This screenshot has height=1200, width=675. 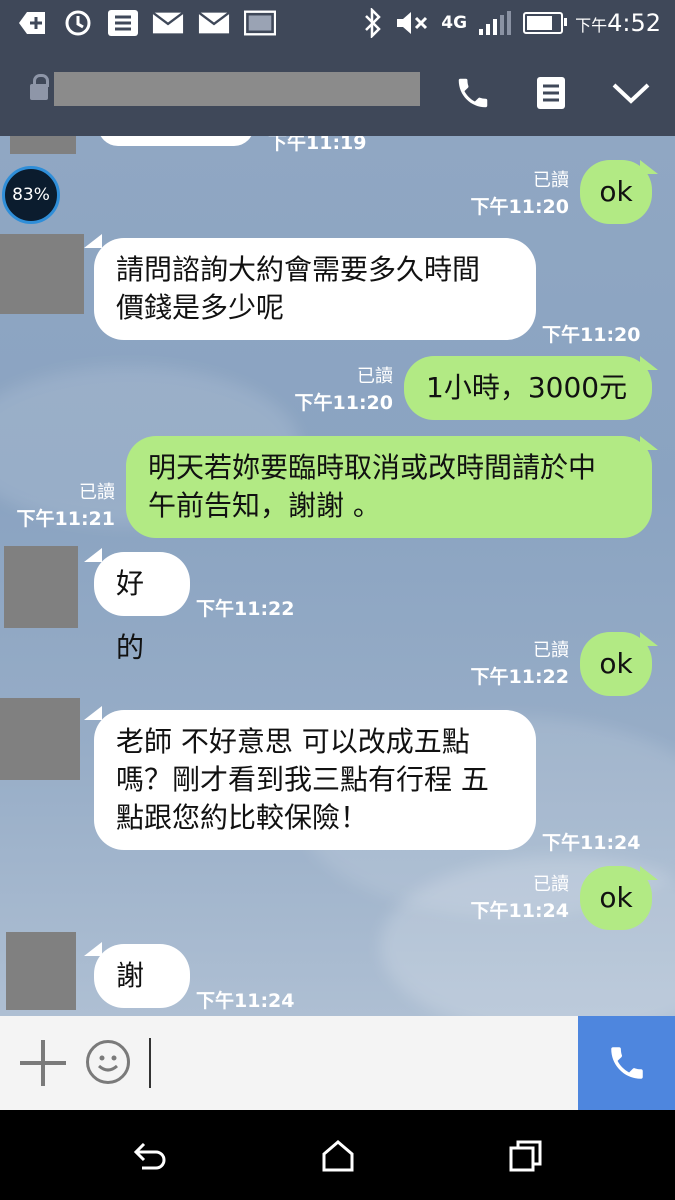 What do you see at coordinates (389, 487) in the screenshot?
I see `message-bubble: 明天若妳要臨時取消或改時間請於中 午前告知，謝謝 。` at bounding box center [389, 487].